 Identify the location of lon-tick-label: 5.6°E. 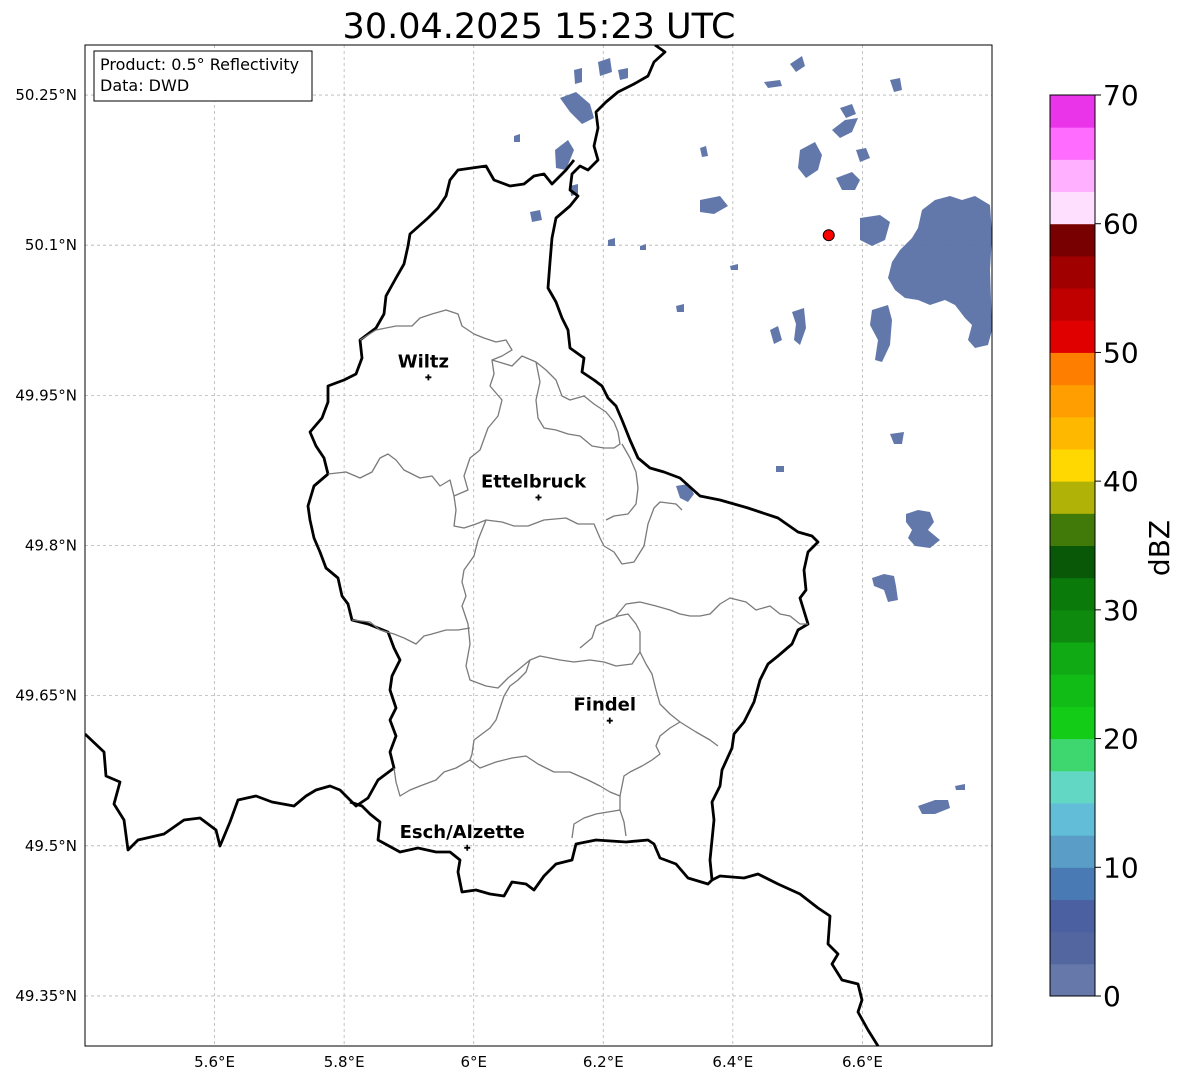
(214, 1062).